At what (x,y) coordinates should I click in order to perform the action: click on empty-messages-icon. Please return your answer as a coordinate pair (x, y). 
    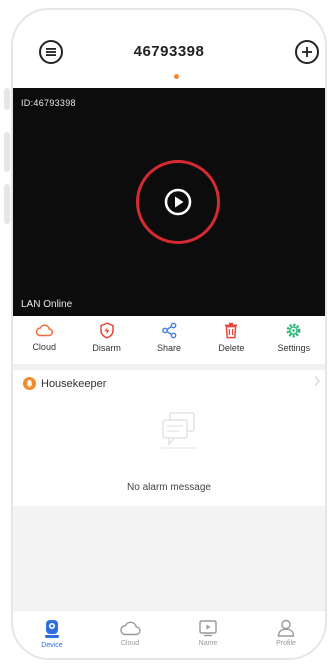
    Looking at the image, I should click on (179, 430).